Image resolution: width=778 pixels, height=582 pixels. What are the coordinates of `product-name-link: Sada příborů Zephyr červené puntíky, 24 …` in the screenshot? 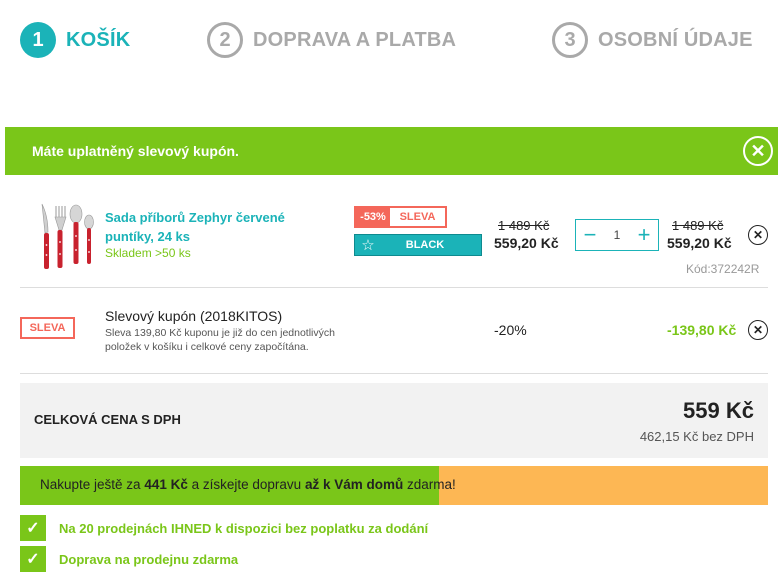 It's located at (212, 227).